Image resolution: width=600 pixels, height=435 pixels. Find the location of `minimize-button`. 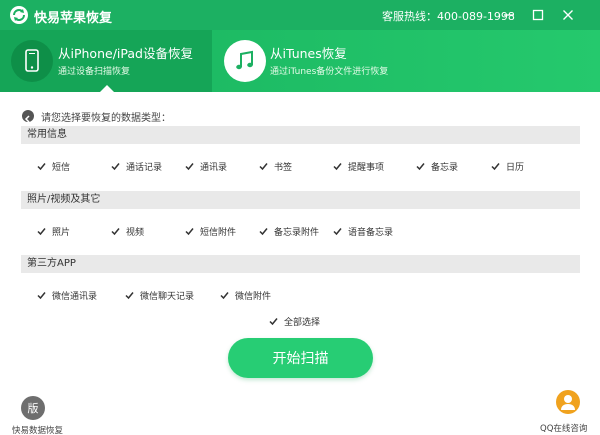

minimize-button is located at coordinates (509, 15).